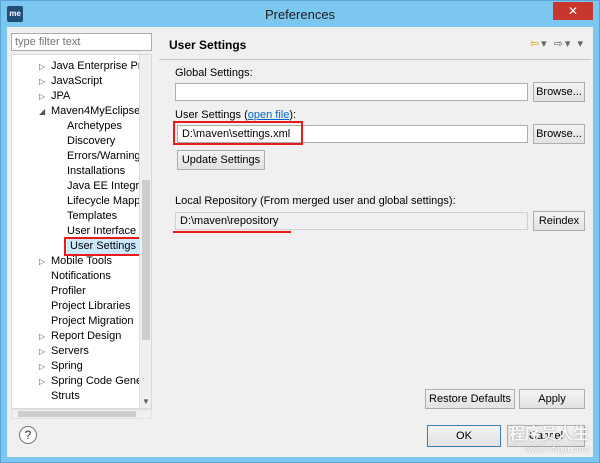  I want to click on back-arrow-icon: ⇦, so click(535, 44).